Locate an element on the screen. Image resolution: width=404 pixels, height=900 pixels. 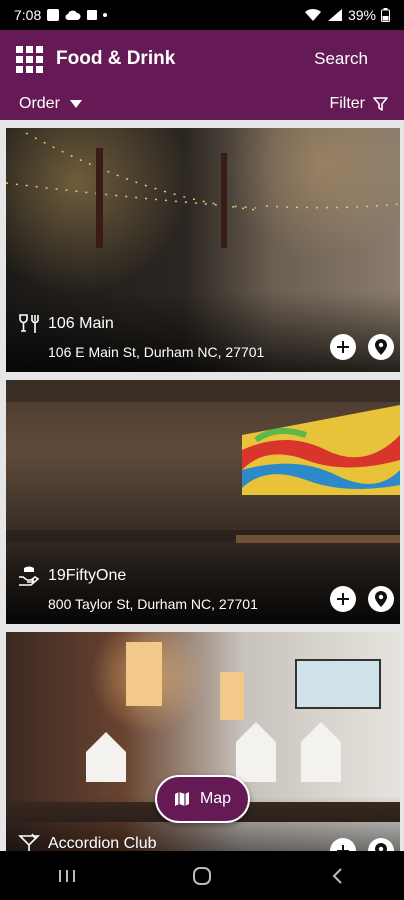
venue-address: 106 E Main St, Durham NC, 27701 is located at coordinates (156, 352).